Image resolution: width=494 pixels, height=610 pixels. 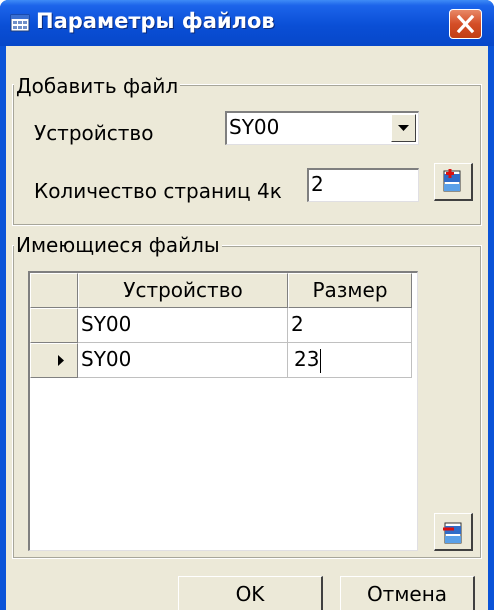 What do you see at coordinates (183, 290) in the screenshot?
I see `column-header-device: Устройство` at bounding box center [183, 290].